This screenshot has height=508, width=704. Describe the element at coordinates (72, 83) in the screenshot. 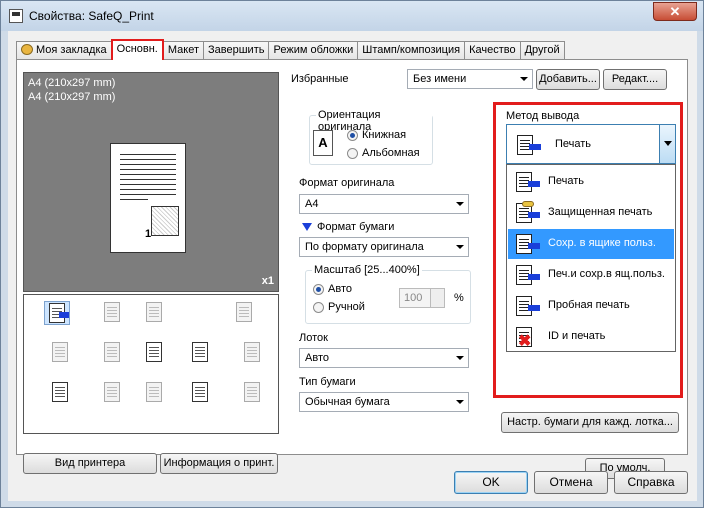

I see `preview-caption-original: A4 (210x297 mm)` at that location.